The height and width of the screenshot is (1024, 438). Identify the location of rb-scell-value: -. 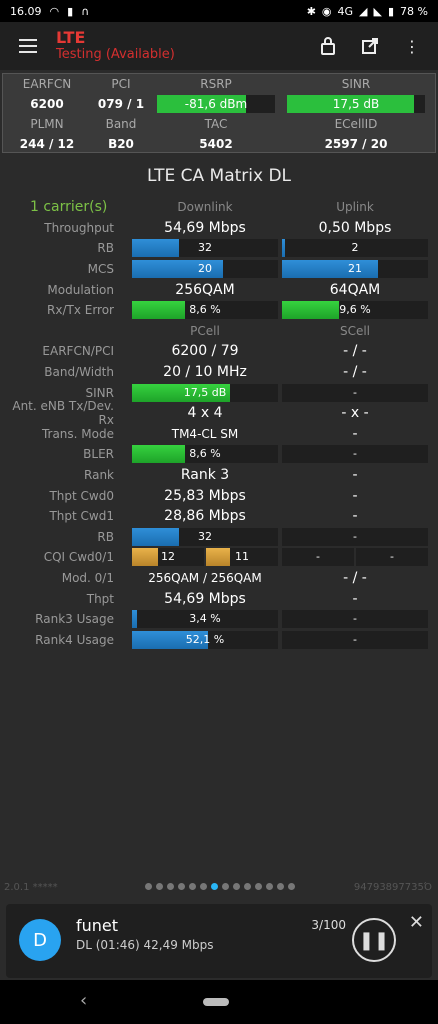
(355, 536).